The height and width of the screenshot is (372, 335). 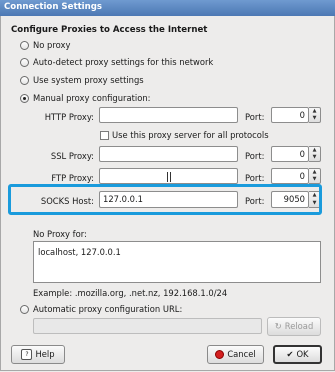 What do you see at coordinates (88, 80) in the screenshot?
I see `system-proxy-label: Use system proxy settings` at bounding box center [88, 80].